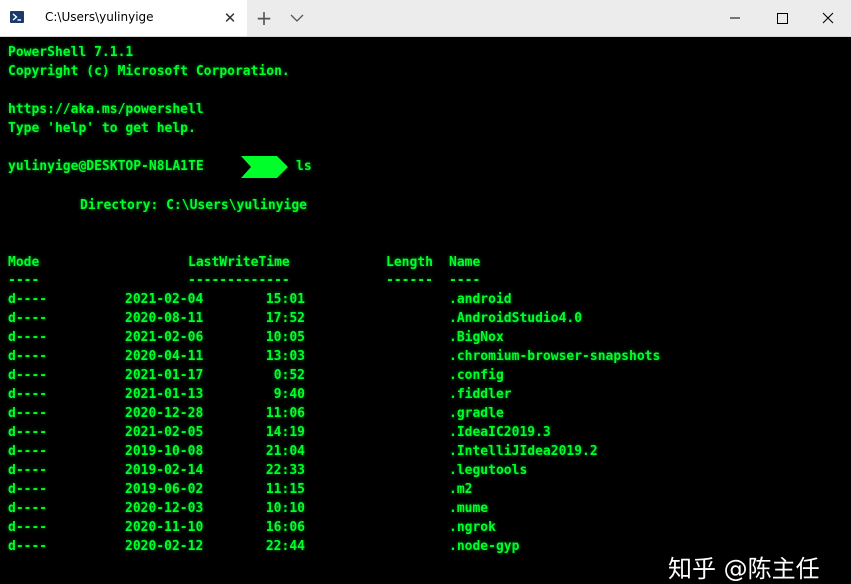  Describe the element at coordinates (735, 18) in the screenshot. I see `minimize-icon` at that location.